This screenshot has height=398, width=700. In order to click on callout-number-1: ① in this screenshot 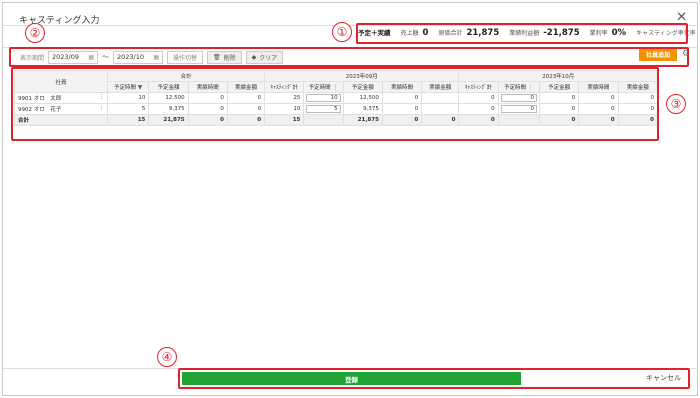, I will do `click(342, 32)`.